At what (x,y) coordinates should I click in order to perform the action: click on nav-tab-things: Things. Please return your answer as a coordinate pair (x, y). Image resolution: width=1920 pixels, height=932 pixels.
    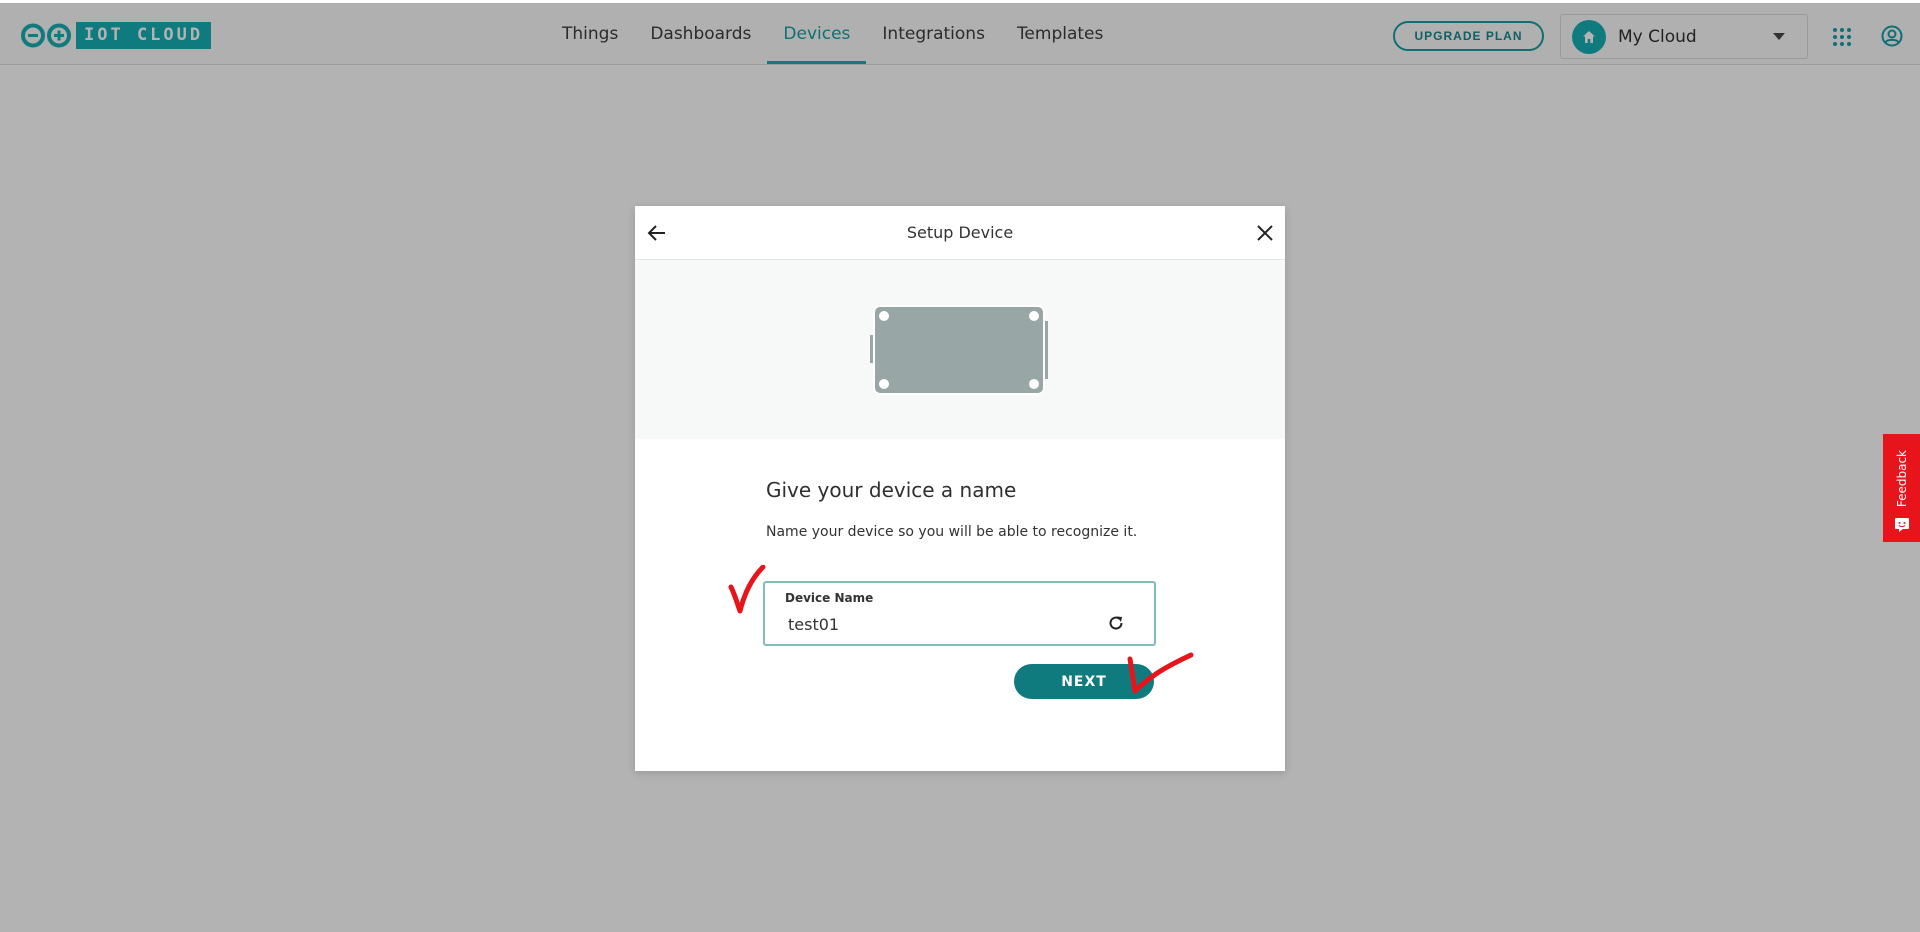
    Looking at the image, I should click on (590, 33).